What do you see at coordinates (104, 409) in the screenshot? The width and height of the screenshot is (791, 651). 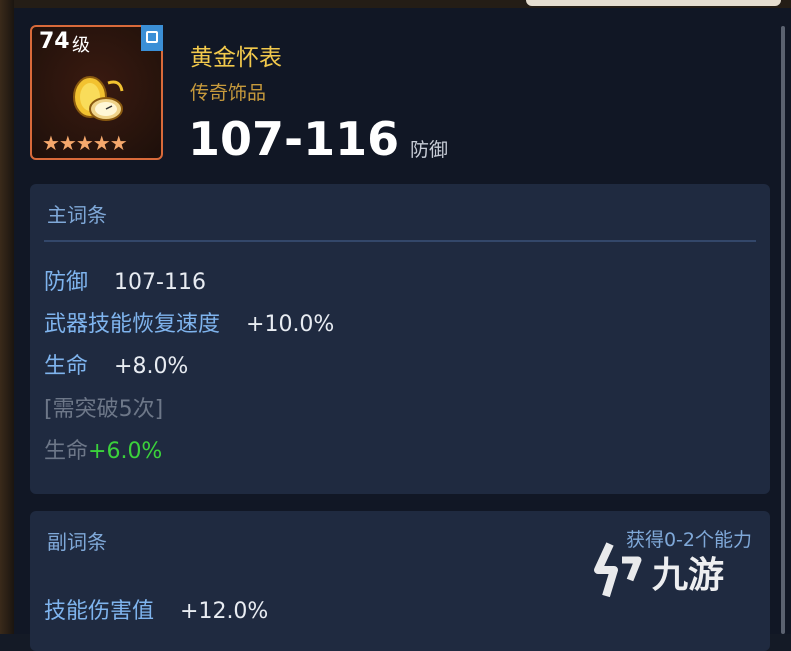 I see `locked-requirement-note: [需突破5次]` at bounding box center [104, 409].